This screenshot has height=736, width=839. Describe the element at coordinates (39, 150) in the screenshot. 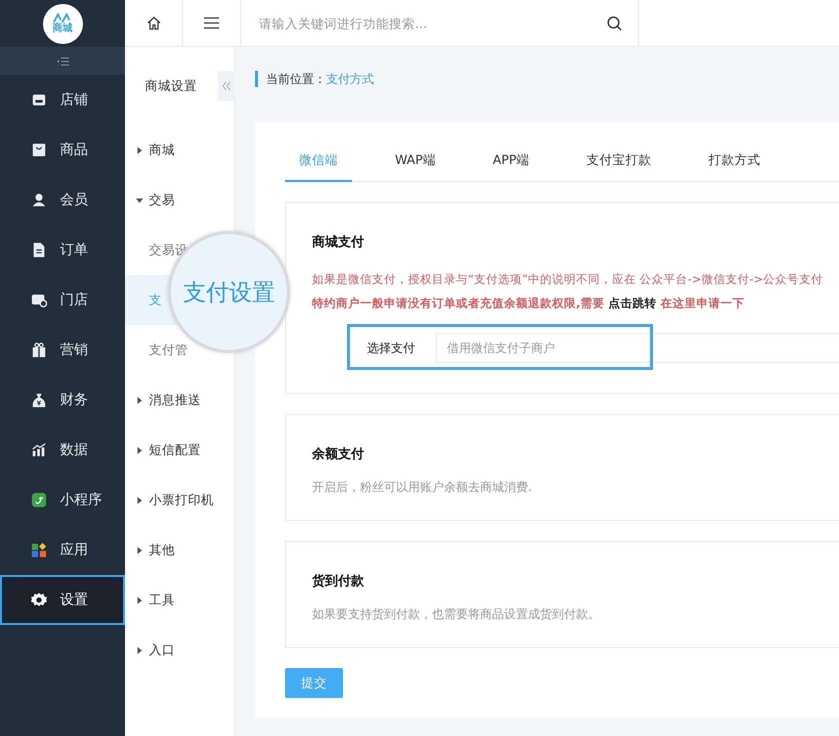

I see `bag-icon` at that location.